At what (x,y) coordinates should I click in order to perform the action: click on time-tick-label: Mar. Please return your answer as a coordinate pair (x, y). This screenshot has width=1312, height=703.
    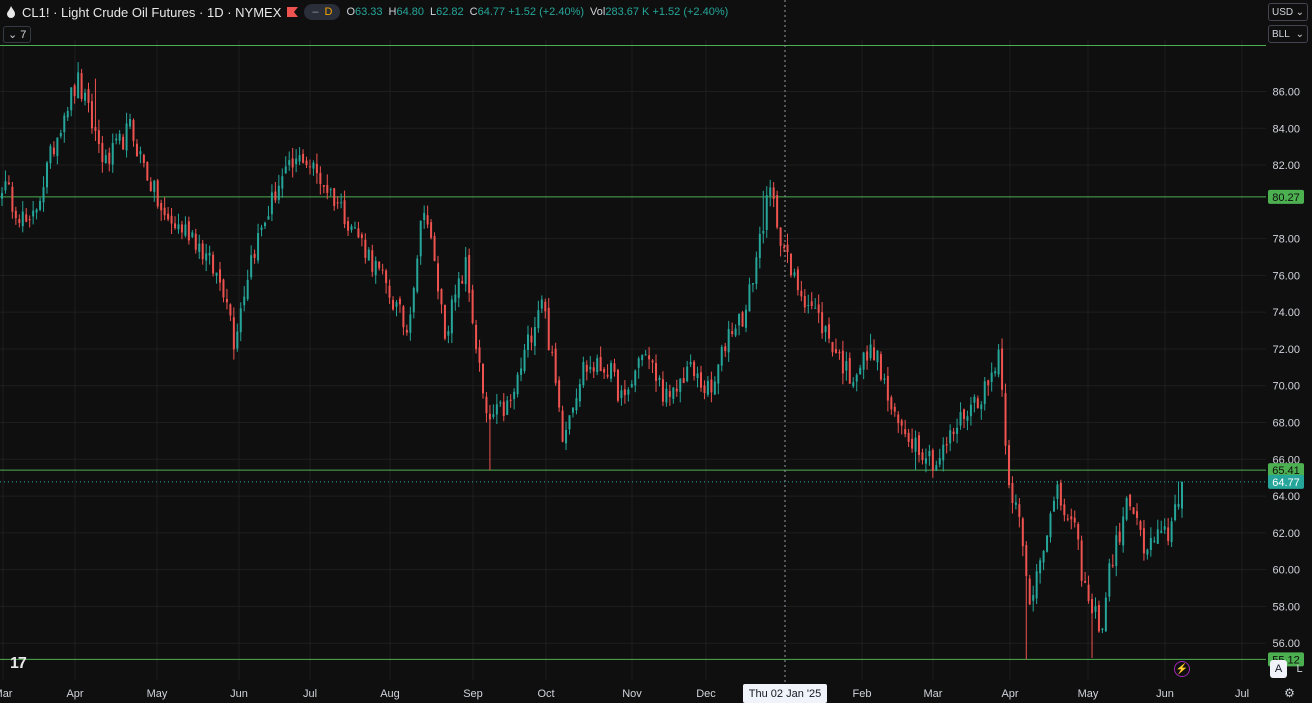
    Looking at the image, I should click on (6, 694).